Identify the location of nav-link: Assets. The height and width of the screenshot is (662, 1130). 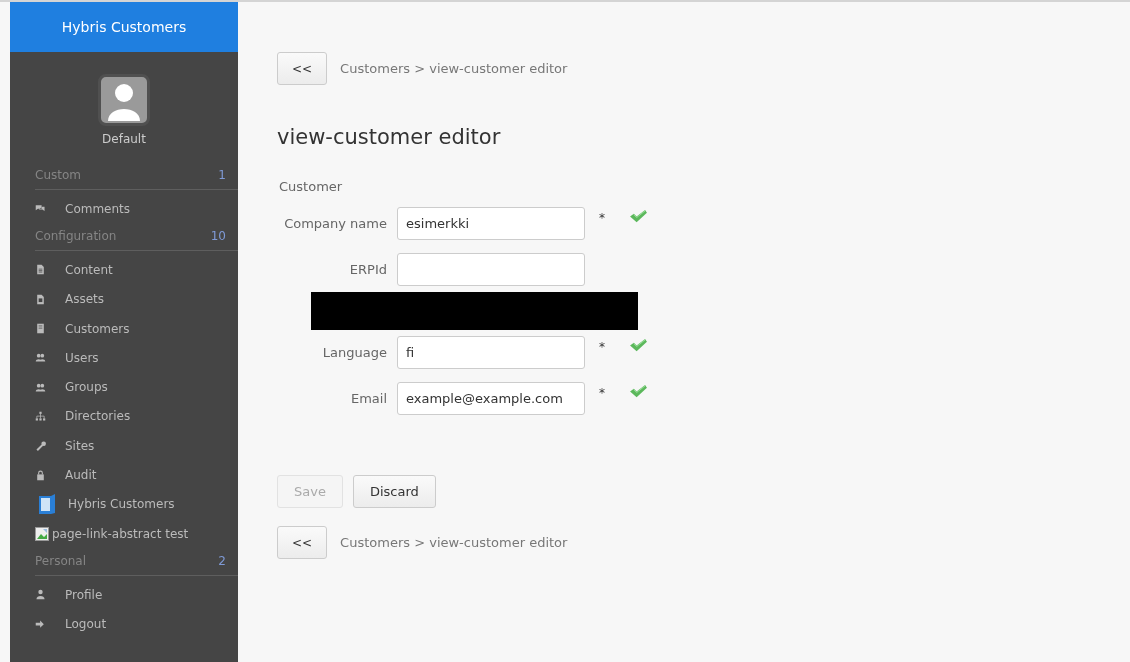
(85, 299).